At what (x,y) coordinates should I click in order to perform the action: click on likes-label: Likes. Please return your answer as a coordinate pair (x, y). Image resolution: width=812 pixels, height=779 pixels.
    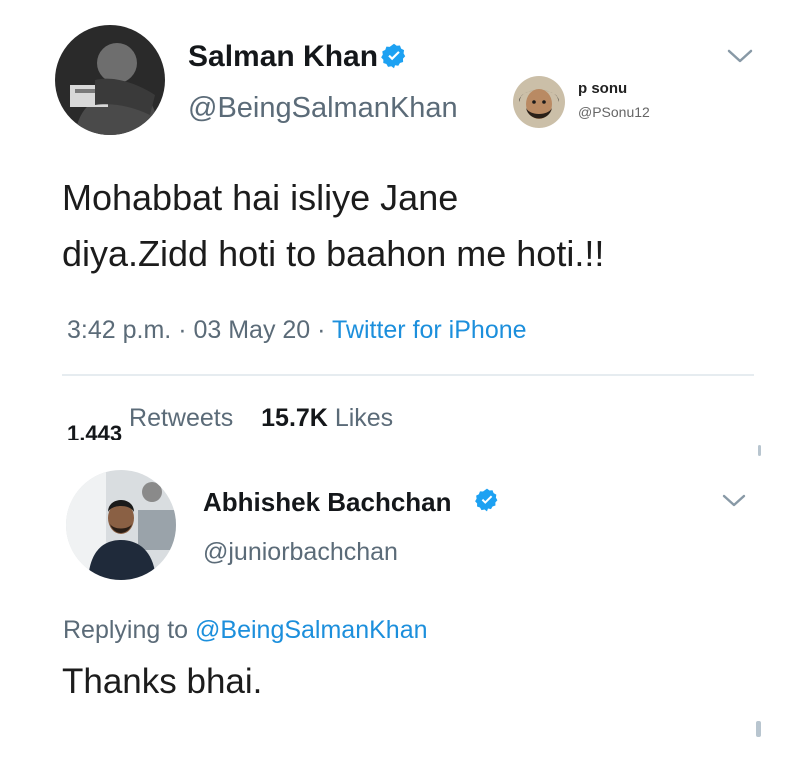
    Looking at the image, I should click on (364, 418).